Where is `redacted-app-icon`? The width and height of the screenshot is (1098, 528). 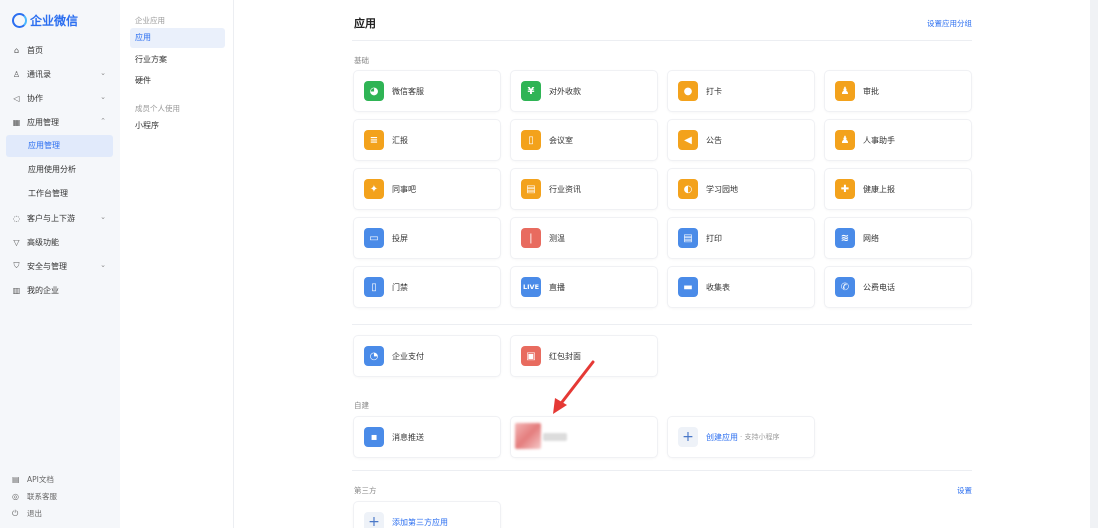 redacted-app-icon is located at coordinates (528, 436).